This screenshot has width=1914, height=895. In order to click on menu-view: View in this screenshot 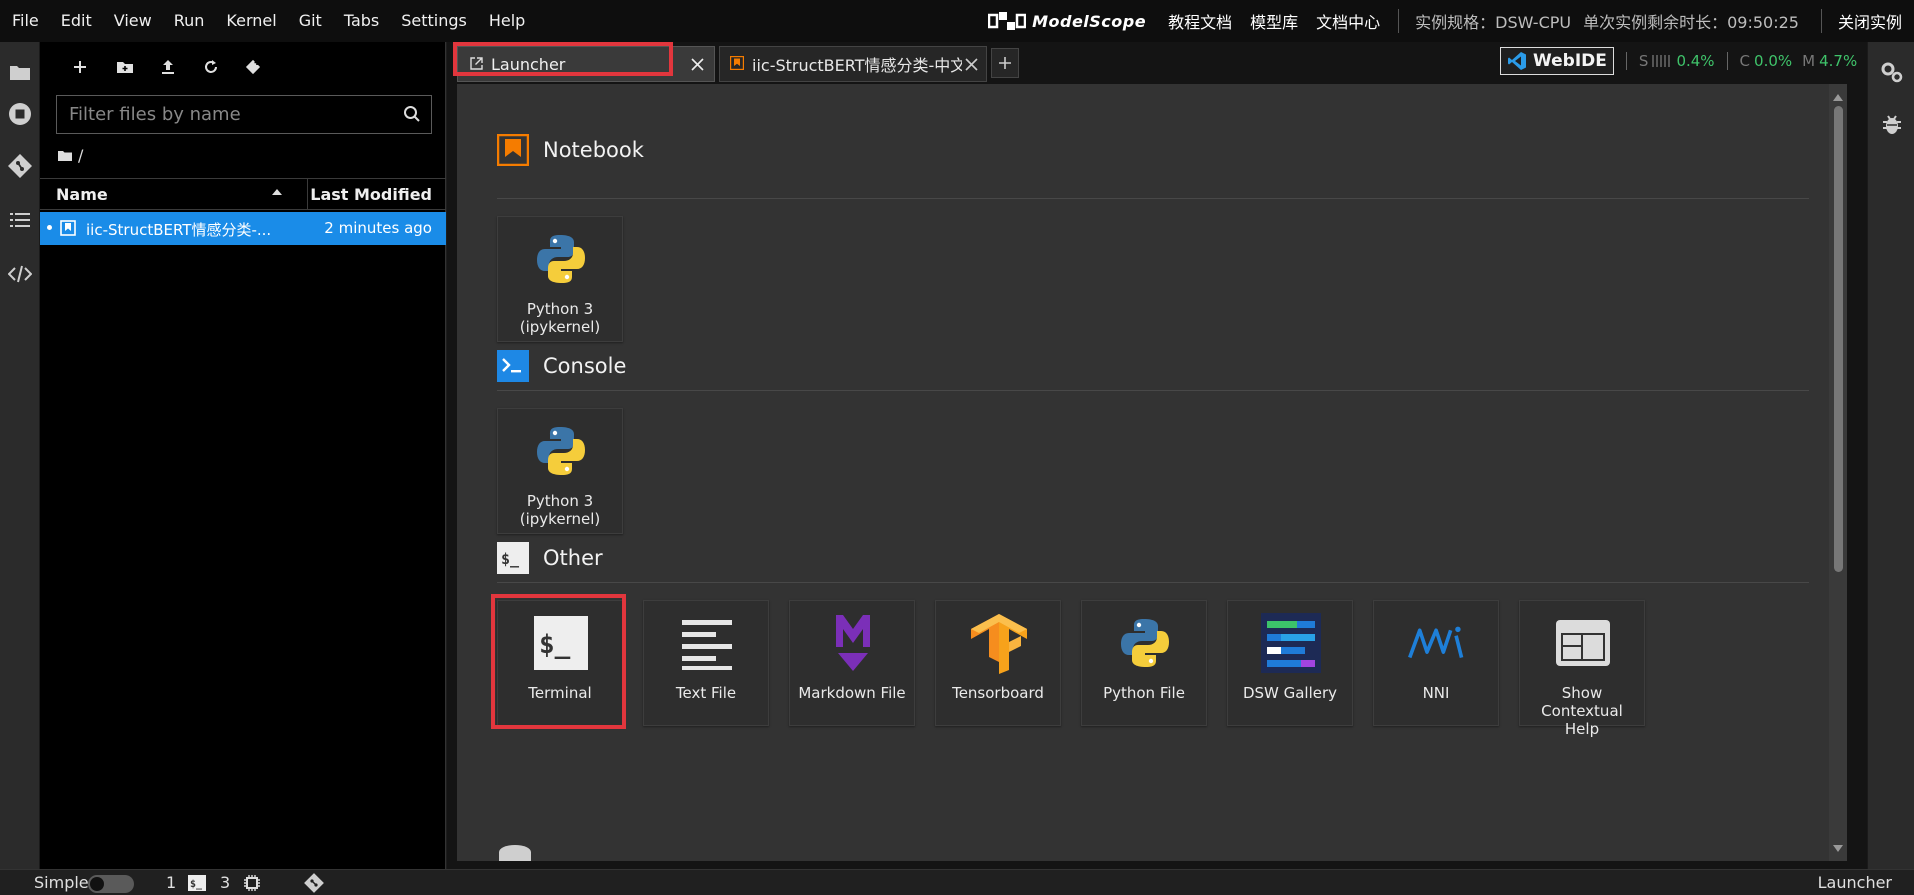, I will do `click(133, 21)`.